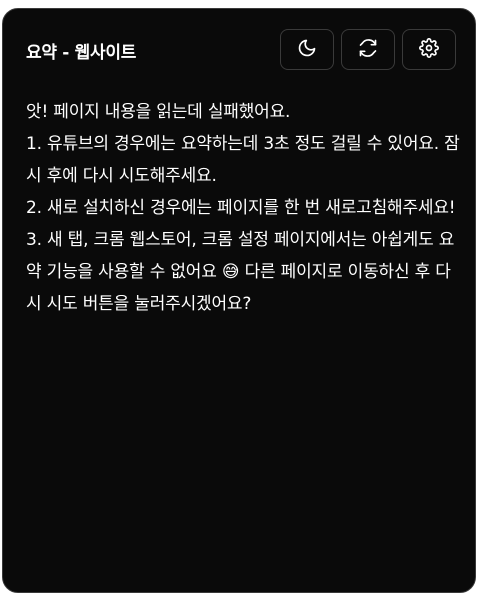 The image size is (480, 593). I want to click on panel-title: 요약 - 웹사이트, so click(81, 53).